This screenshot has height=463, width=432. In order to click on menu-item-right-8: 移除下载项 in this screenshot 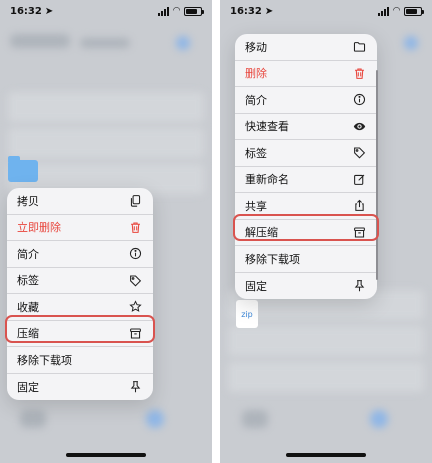, I will do `click(306, 259)`.